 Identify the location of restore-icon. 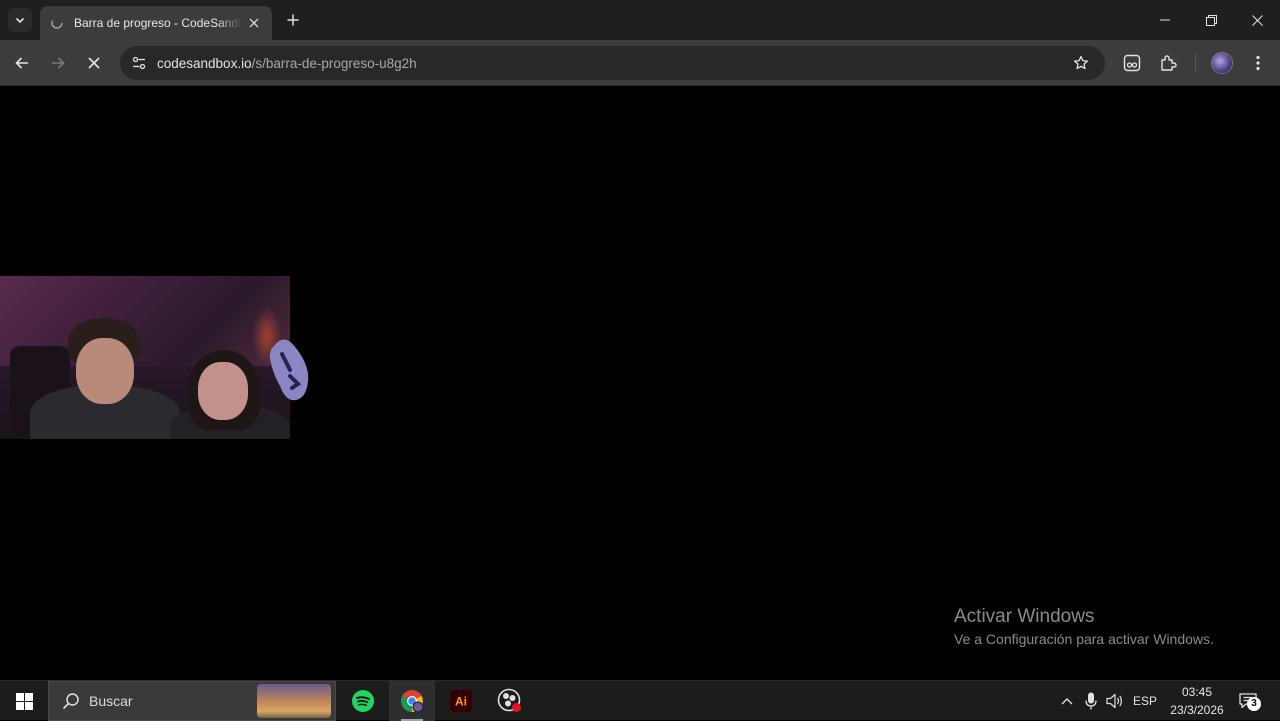
(1211, 20).